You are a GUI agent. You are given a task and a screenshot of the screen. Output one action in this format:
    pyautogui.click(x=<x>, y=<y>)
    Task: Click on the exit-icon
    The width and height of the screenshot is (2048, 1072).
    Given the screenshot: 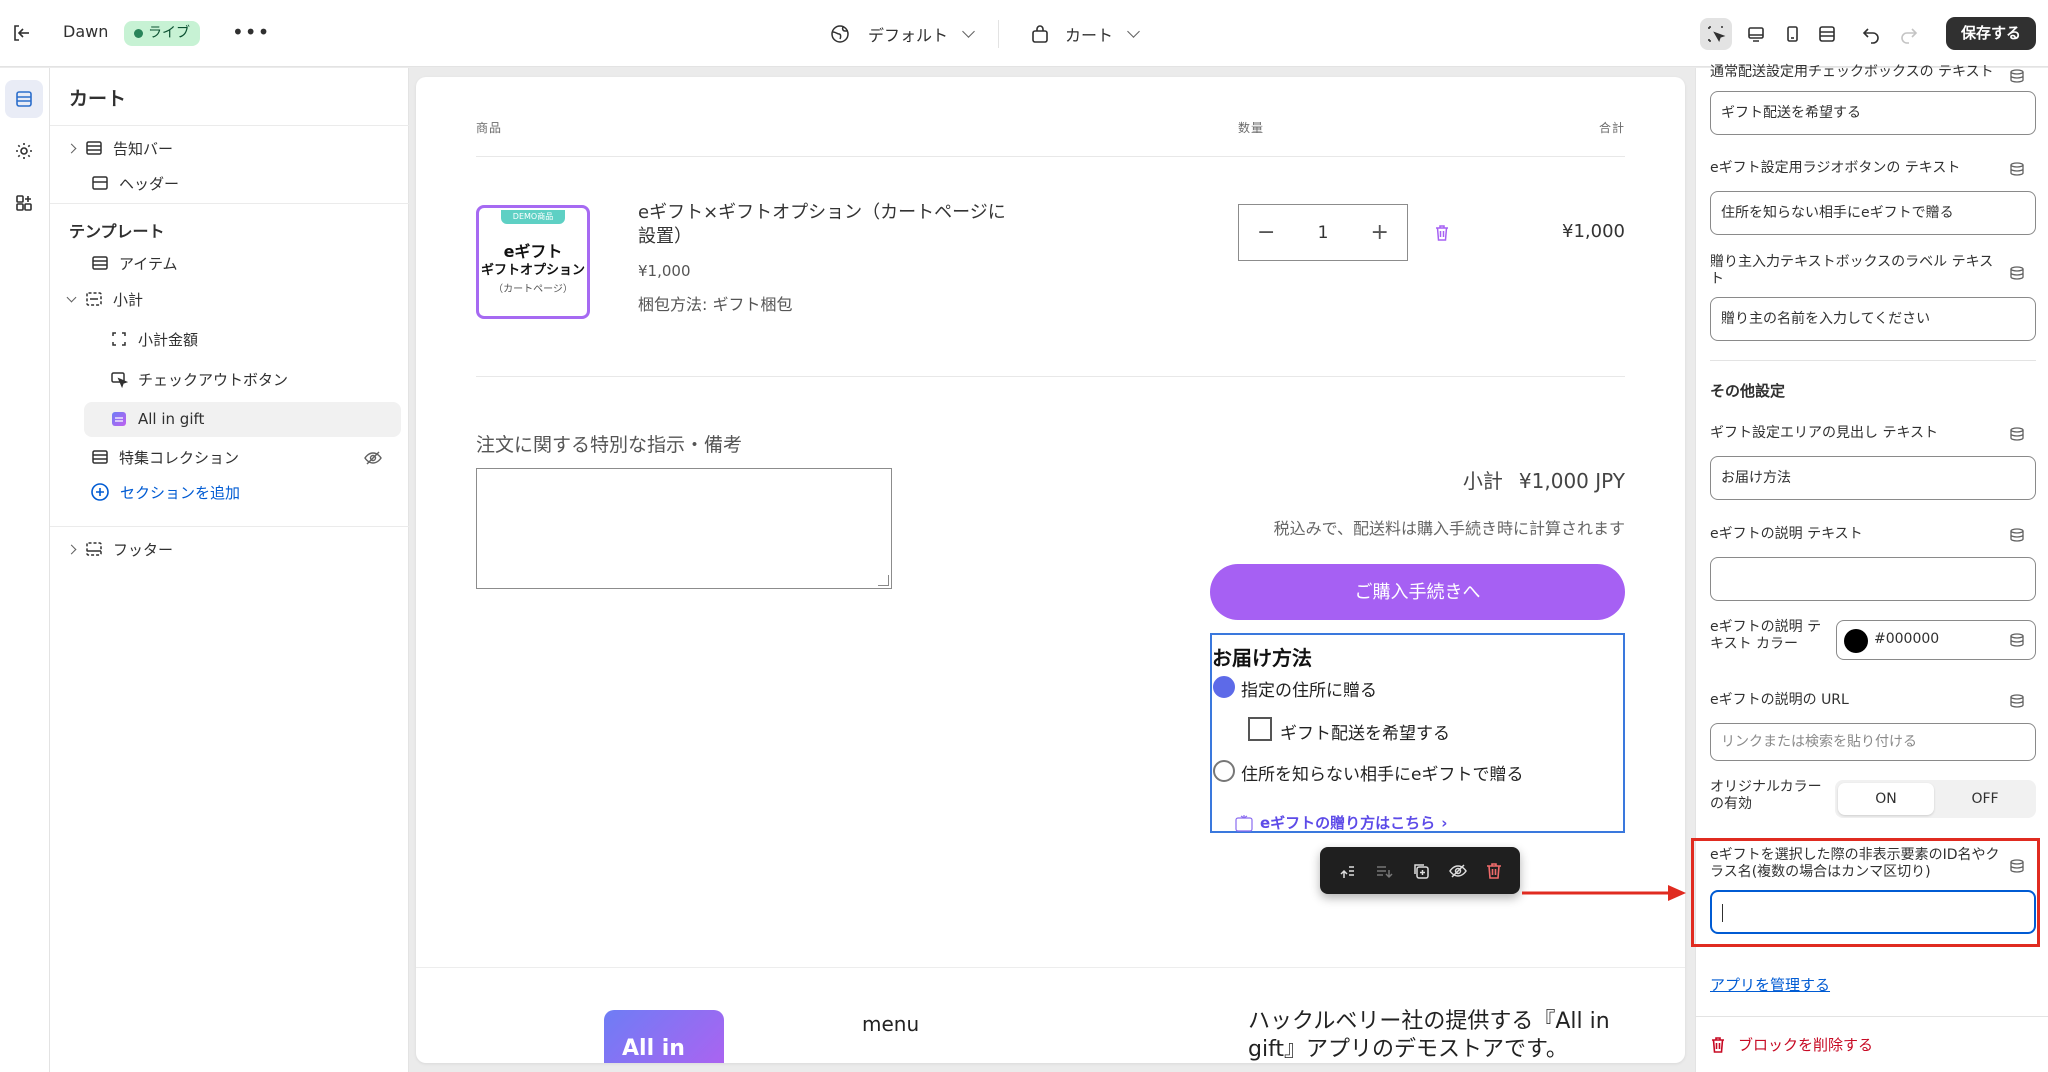 What is the action you would take?
    pyautogui.click(x=21, y=33)
    